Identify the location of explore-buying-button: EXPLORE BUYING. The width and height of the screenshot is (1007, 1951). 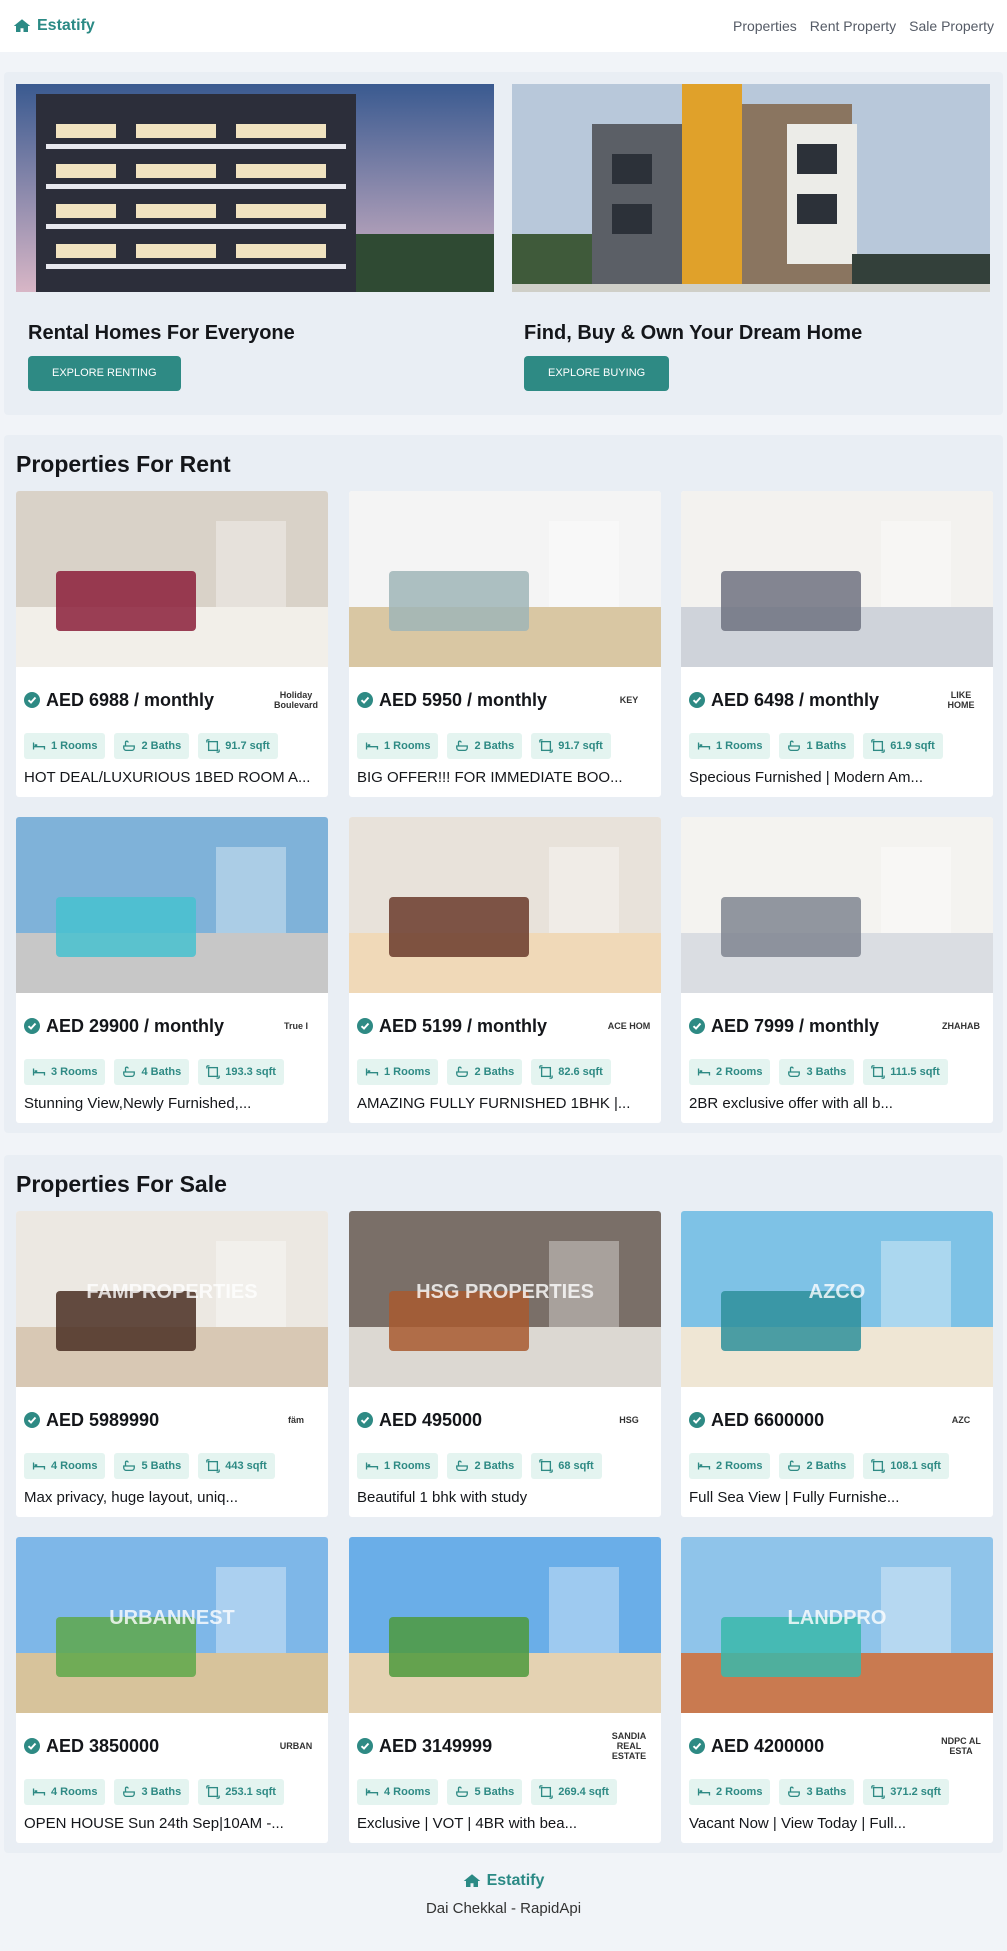
(597, 373).